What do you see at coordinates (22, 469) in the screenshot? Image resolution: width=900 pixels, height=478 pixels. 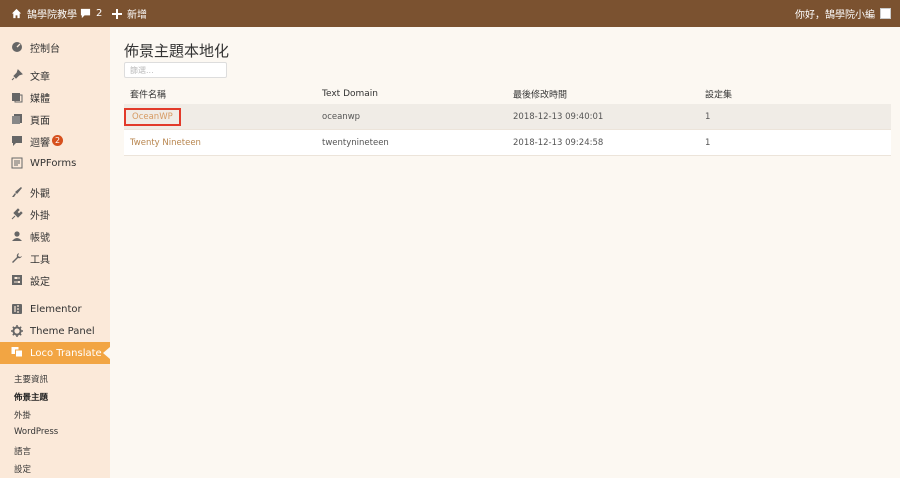 I see `submenu-settings: 設定` at bounding box center [22, 469].